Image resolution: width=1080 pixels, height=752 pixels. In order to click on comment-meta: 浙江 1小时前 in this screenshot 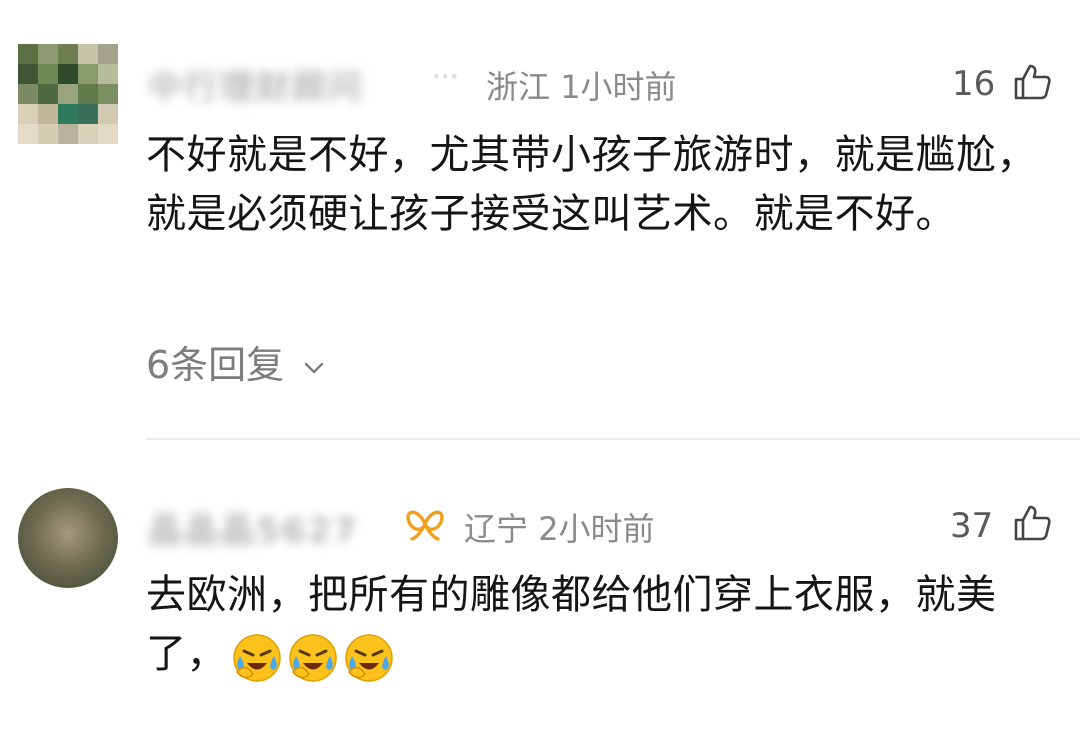, I will do `click(581, 85)`.